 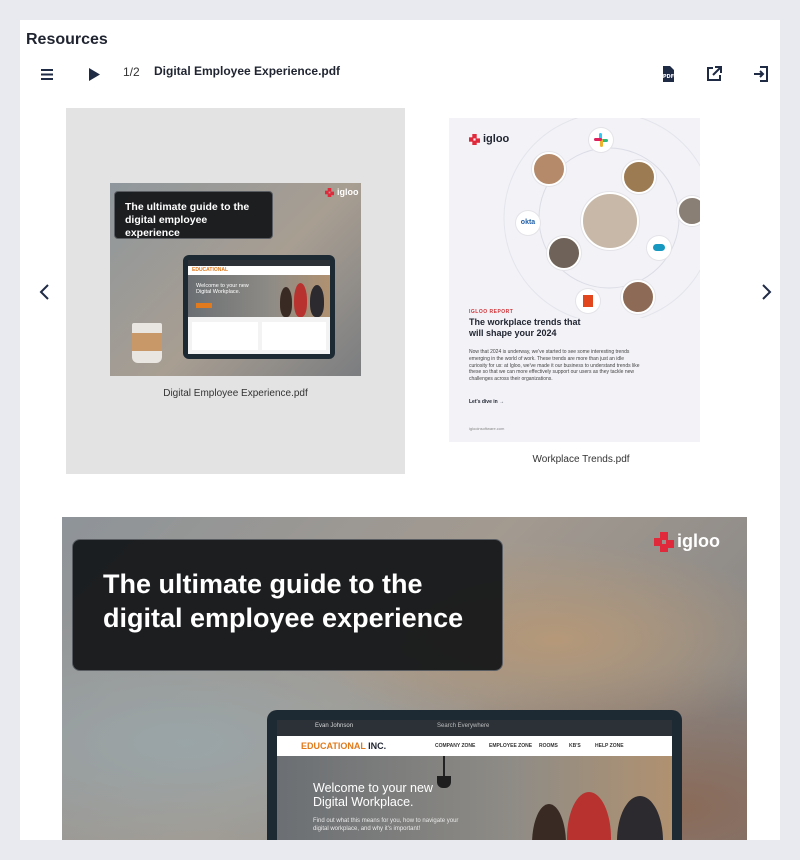 What do you see at coordinates (581, 459) in the screenshot?
I see `thumbnail-caption: Workplace Trends.pdf` at bounding box center [581, 459].